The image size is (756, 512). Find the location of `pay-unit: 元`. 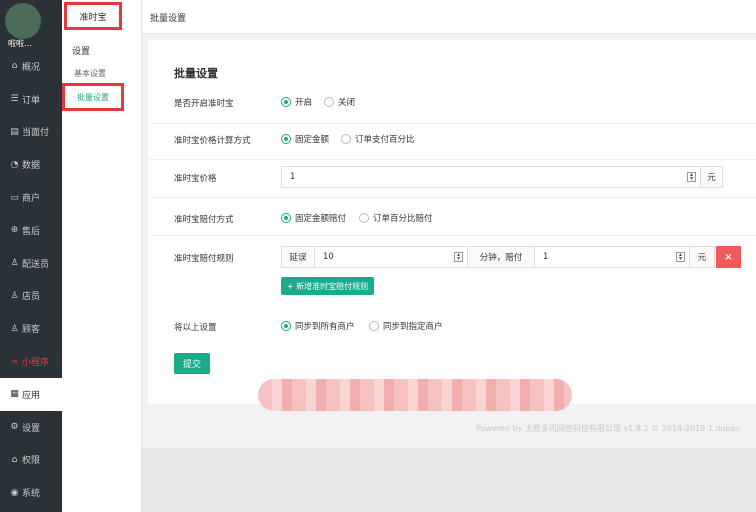

pay-unit: 元 is located at coordinates (702, 257).